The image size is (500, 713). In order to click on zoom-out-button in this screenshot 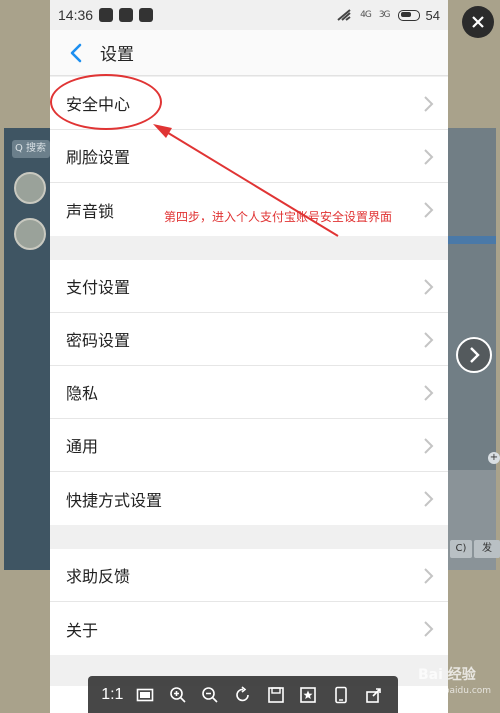, I will do `click(210, 695)`.